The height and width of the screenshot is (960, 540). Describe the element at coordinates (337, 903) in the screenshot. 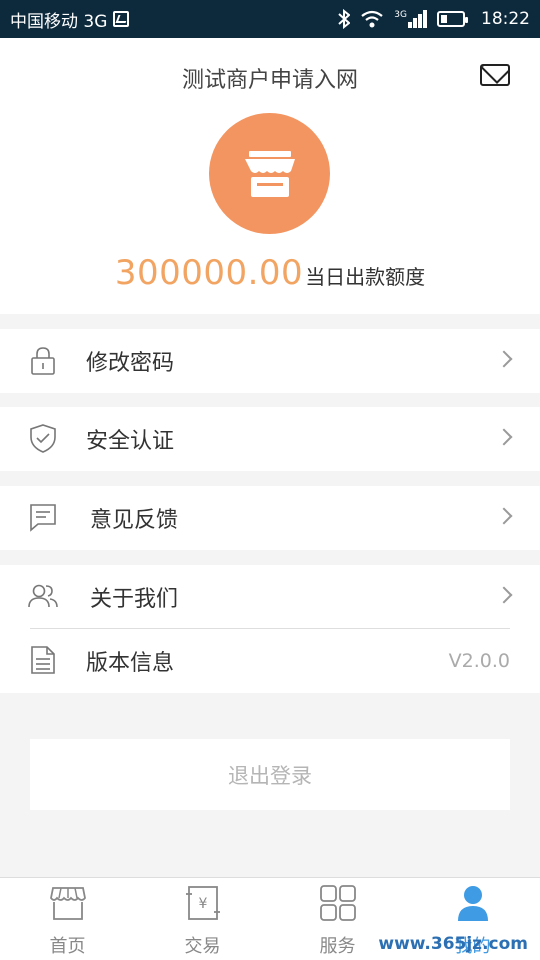

I see `grid-icon` at that location.